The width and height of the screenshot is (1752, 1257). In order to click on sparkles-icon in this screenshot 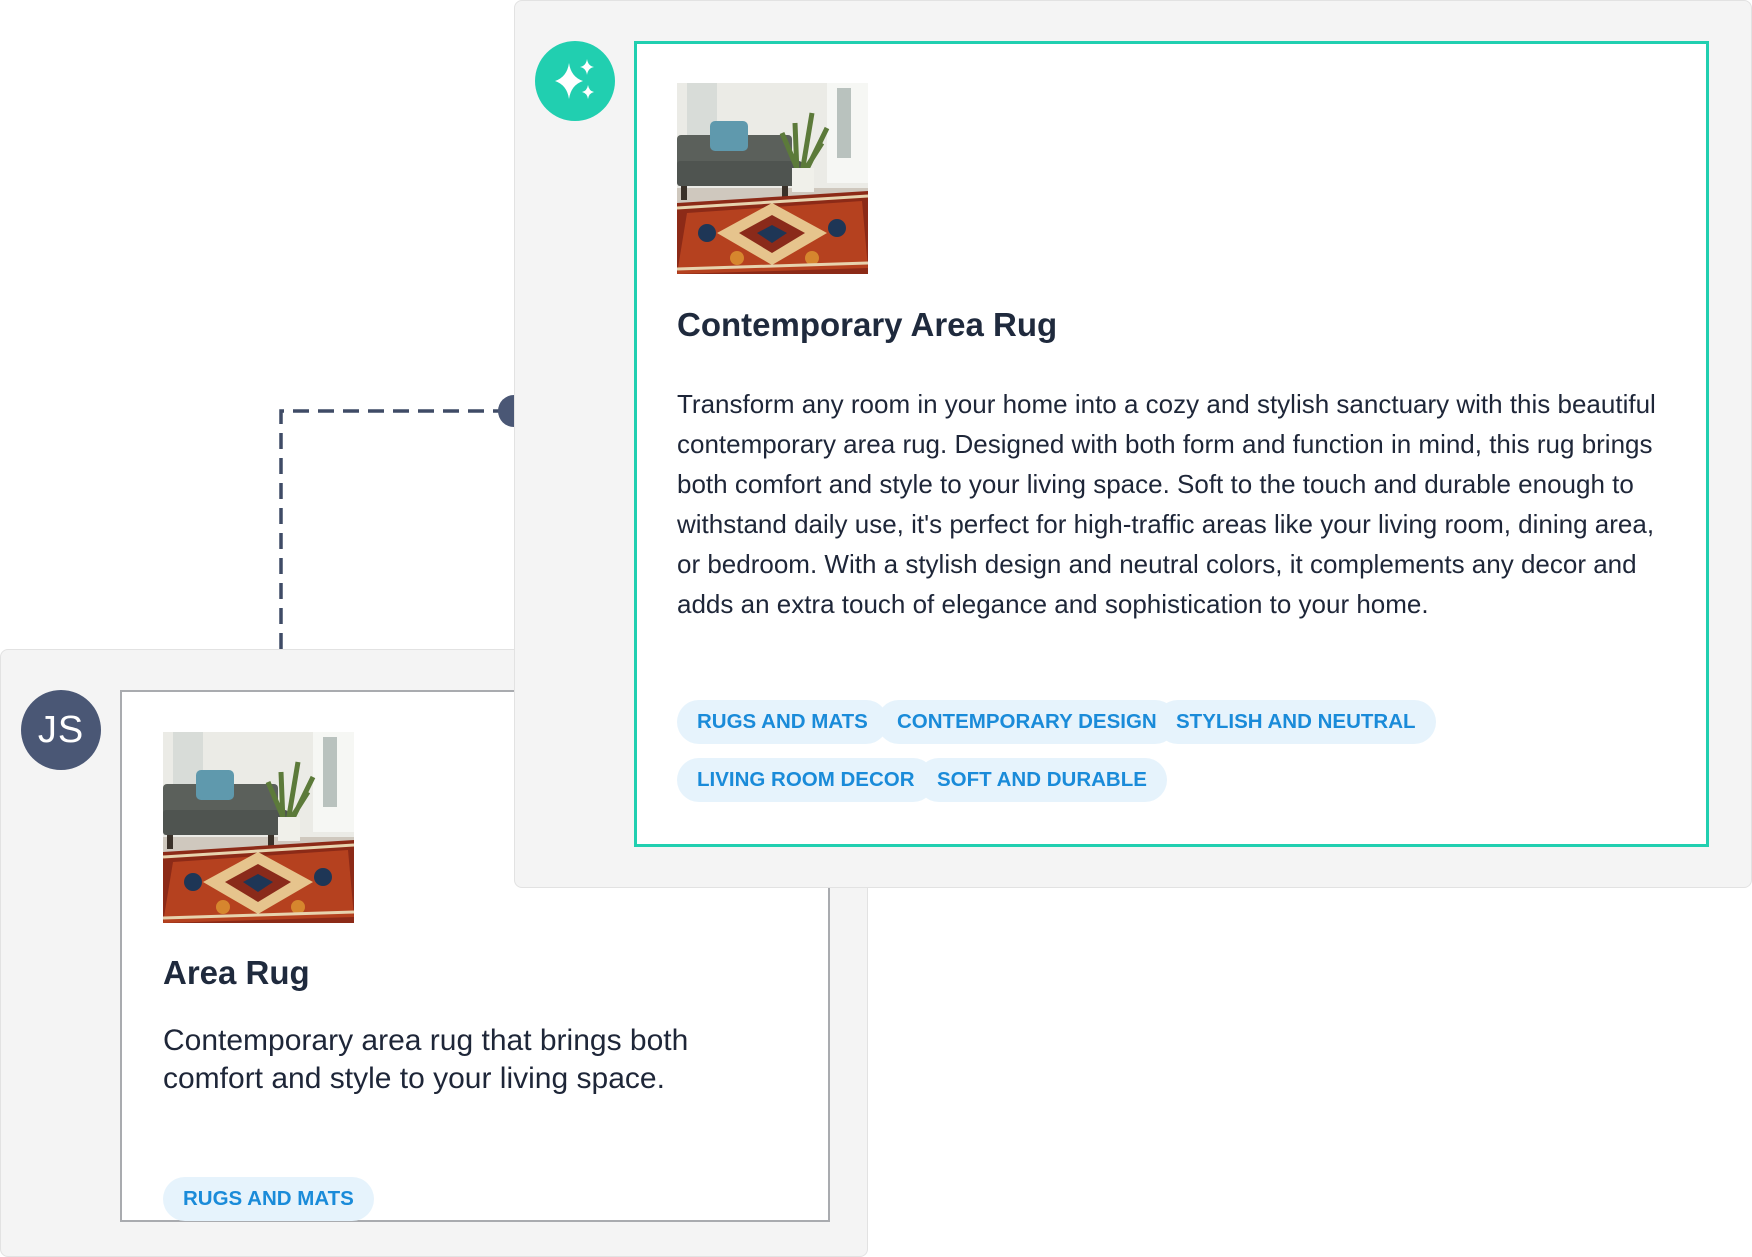, I will do `click(574, 79)`.